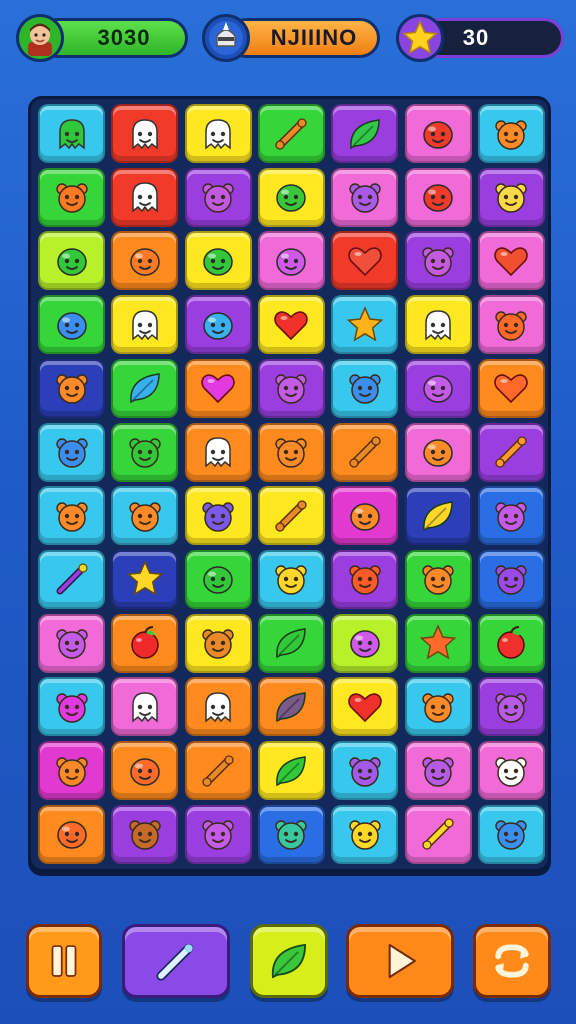 This screenshot has height=1024, width=576. I want to click on player-avatar-icon, so click(40, 38).